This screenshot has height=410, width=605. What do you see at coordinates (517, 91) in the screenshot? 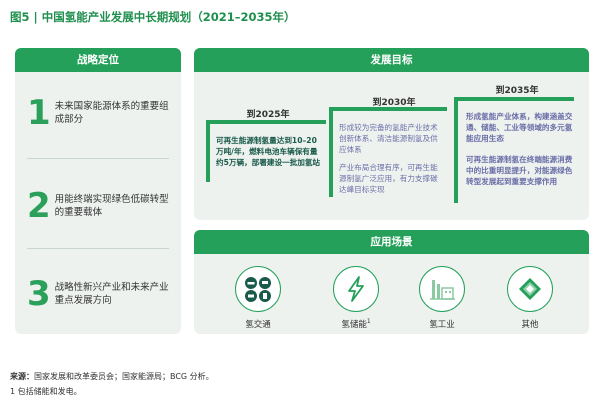
I see `goal-year-2035: 到2035年` at bounding box center [517, 91].